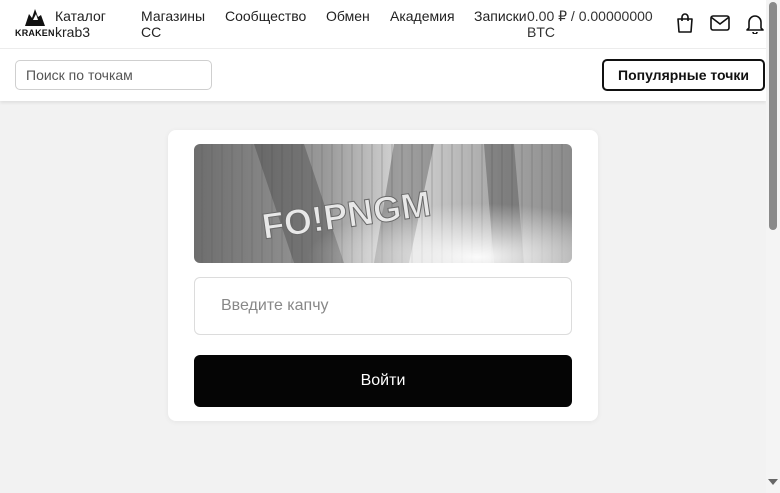 This screenshot has width=780, height=493. I want to click on bell-icon, so click(755, 23).